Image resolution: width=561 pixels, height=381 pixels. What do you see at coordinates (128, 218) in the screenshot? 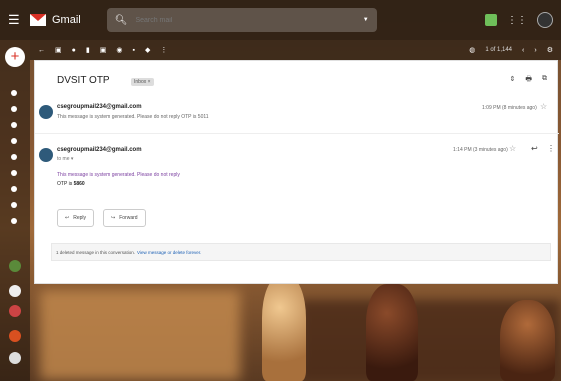
I see `forward-button-label: Forward` at bounding box center [128, 218].